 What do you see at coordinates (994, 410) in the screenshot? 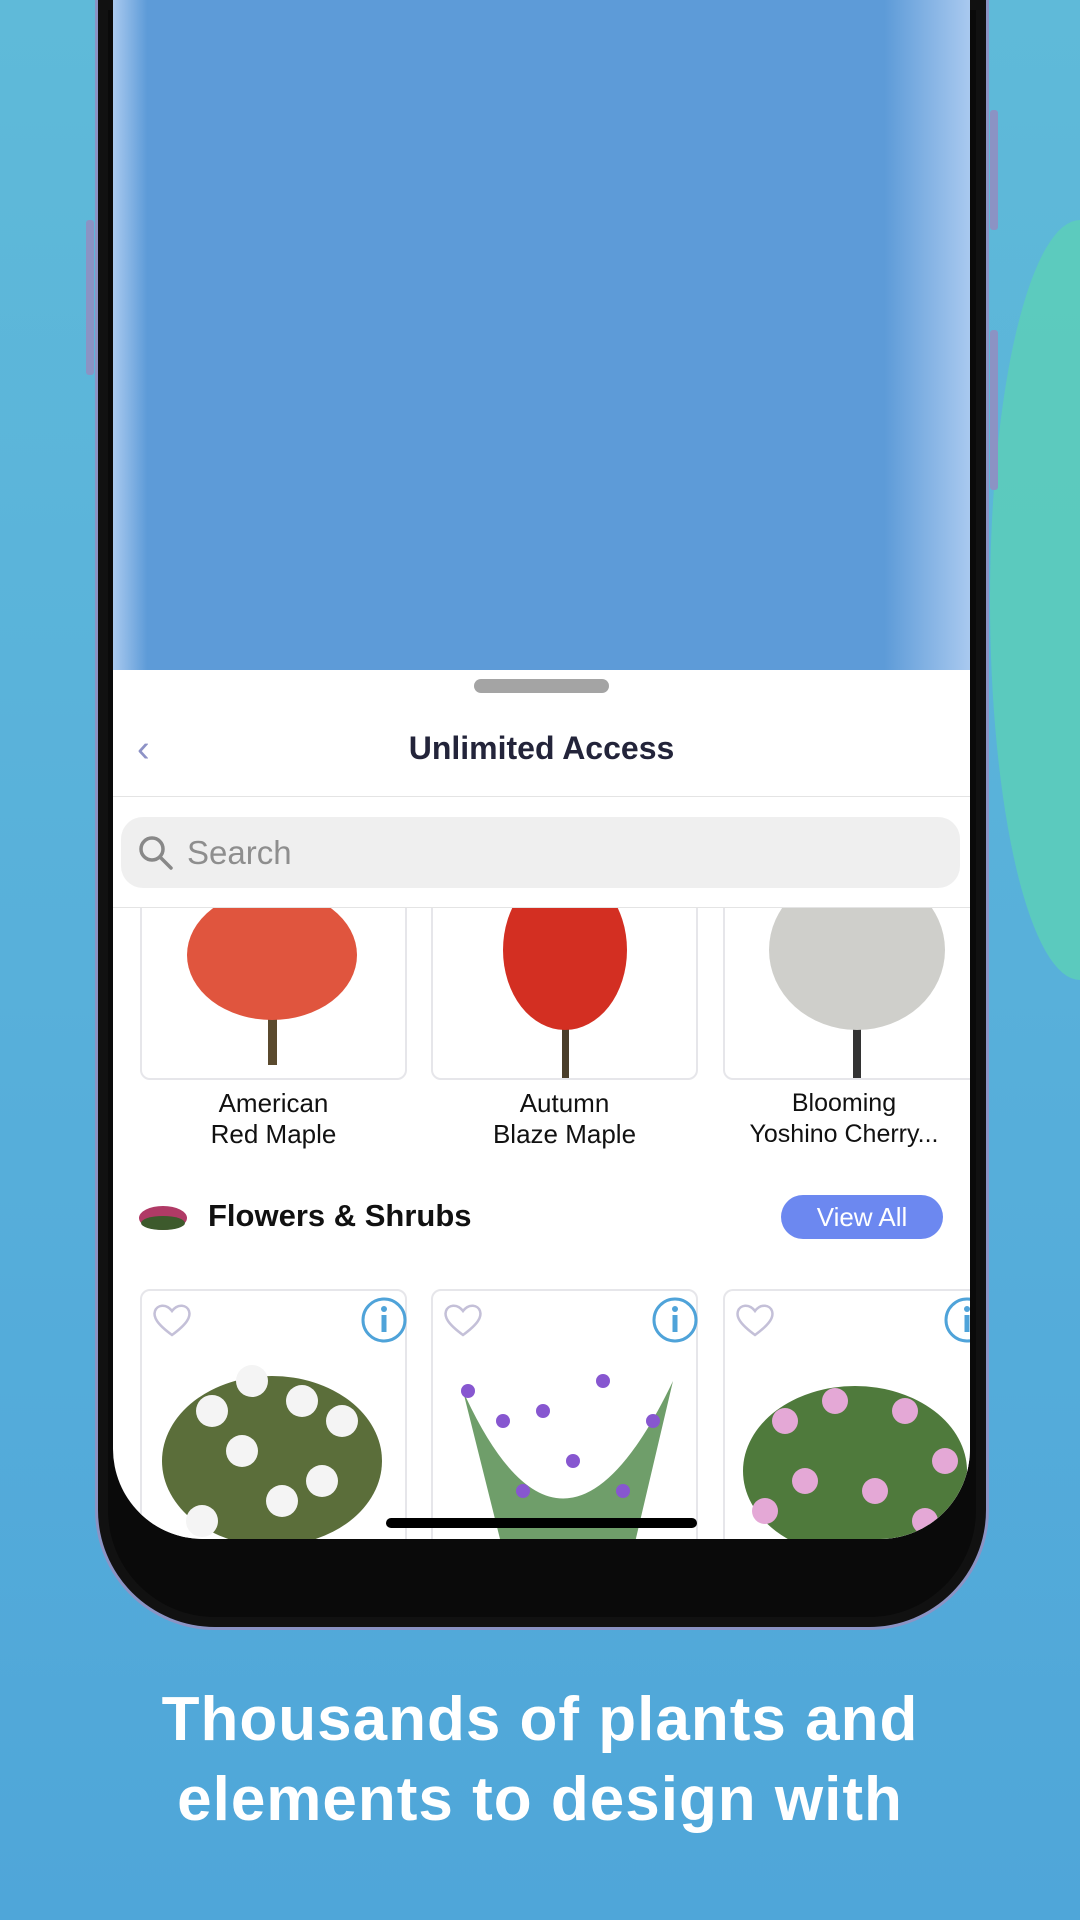
I see `phone-power-button` at bounding box center [994, 410].